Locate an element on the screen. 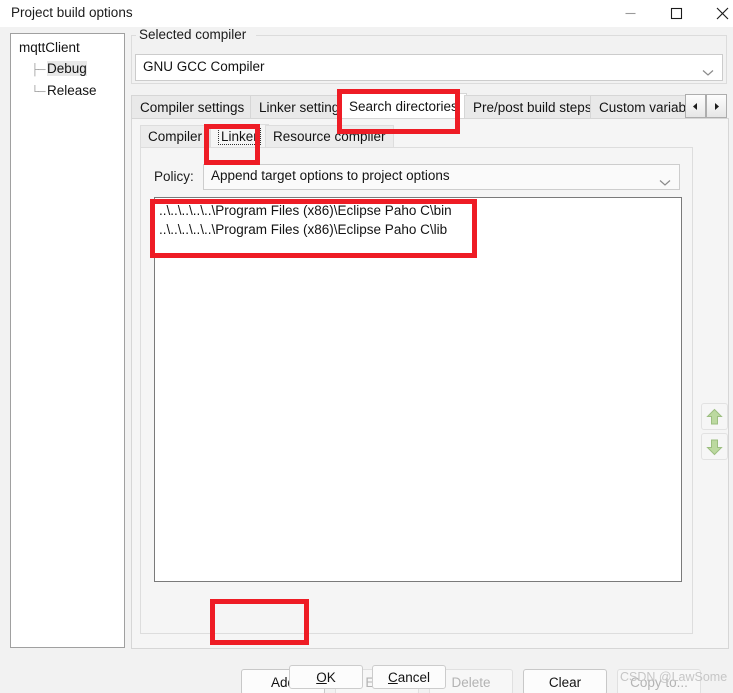 The height and width of the screenshot is (693, 733). tab-pre-post-build-steps: Pre/post build steps is located at coordinates (532, 107).